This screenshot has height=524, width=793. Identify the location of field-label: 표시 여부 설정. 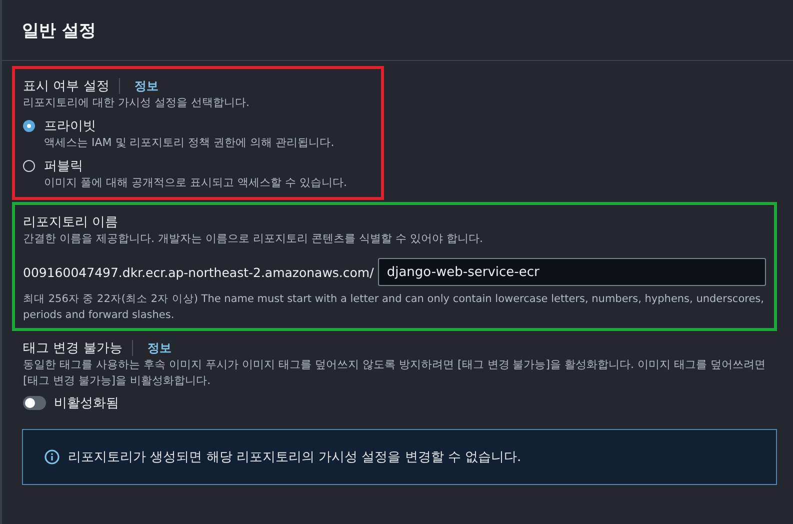
(66, 86).